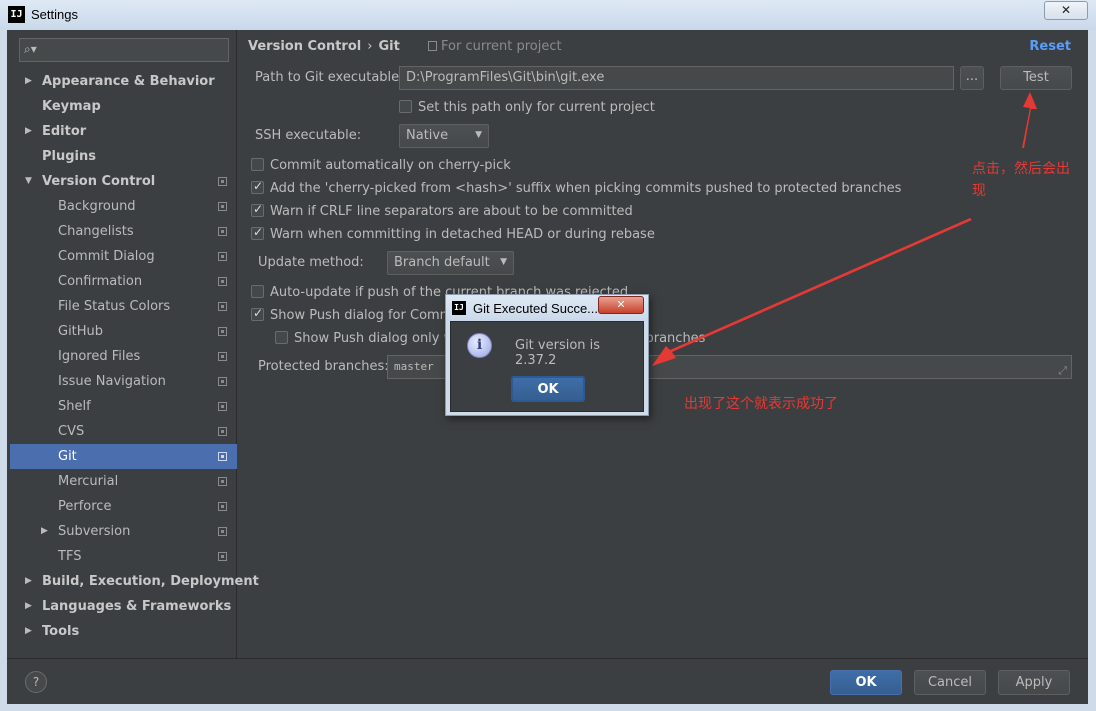  Describe the element at coordinates (427, 135) in the screenshot. I see `ssh-select-value: Native` at that location.